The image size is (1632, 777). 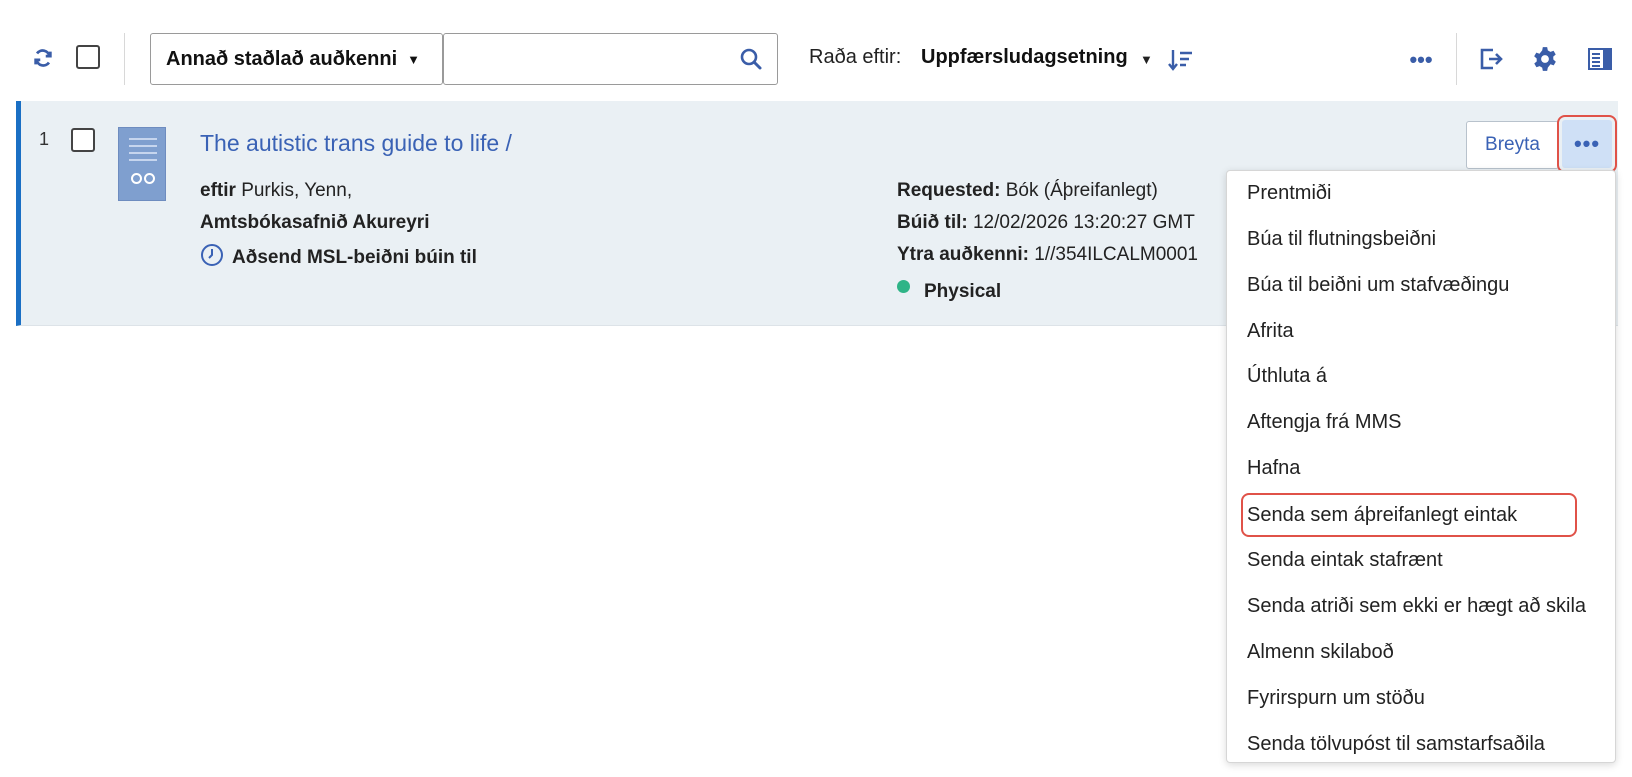 I want to click on library-name: Amtsbókasafnið Akureyri, so click(x=315, y=222).